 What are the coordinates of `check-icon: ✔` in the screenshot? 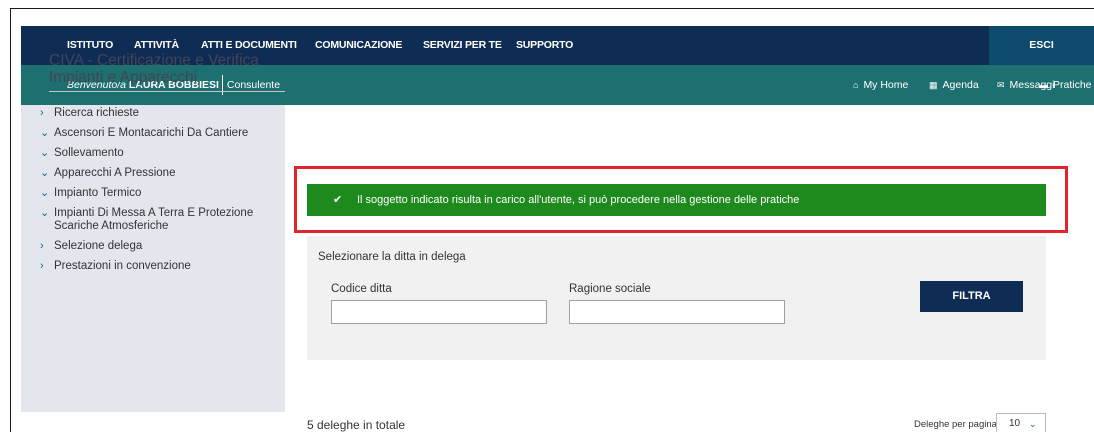 It's located at (338, 200).